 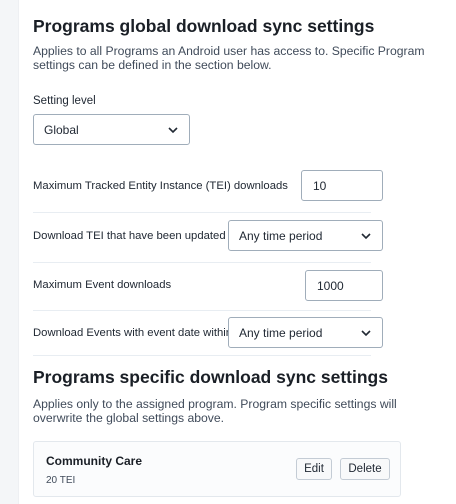 What do you see at coordinates (342, 185) in the screenshot?
I see `max-tei-downloads-input: 10` at bounding box center [342, 185].